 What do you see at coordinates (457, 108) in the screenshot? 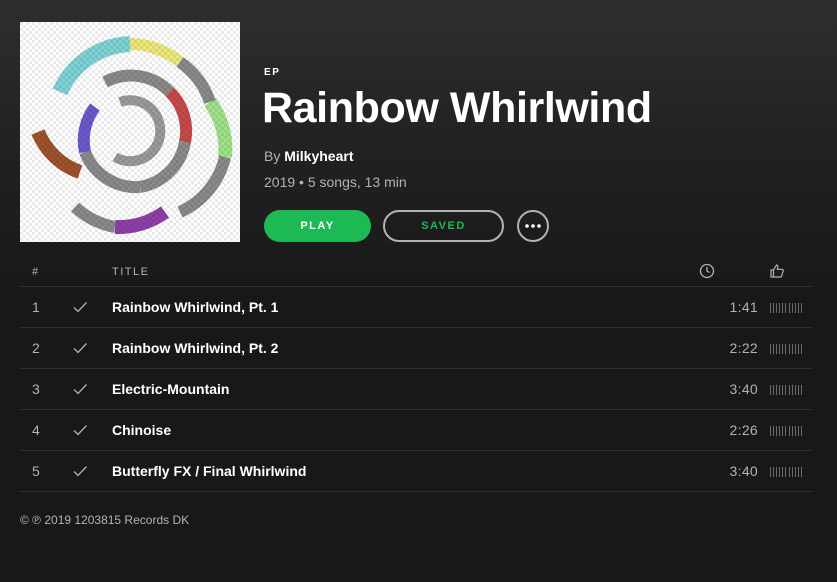
I see `album-title: Rainbow Whirlwind` at bounding box center [457, 108].